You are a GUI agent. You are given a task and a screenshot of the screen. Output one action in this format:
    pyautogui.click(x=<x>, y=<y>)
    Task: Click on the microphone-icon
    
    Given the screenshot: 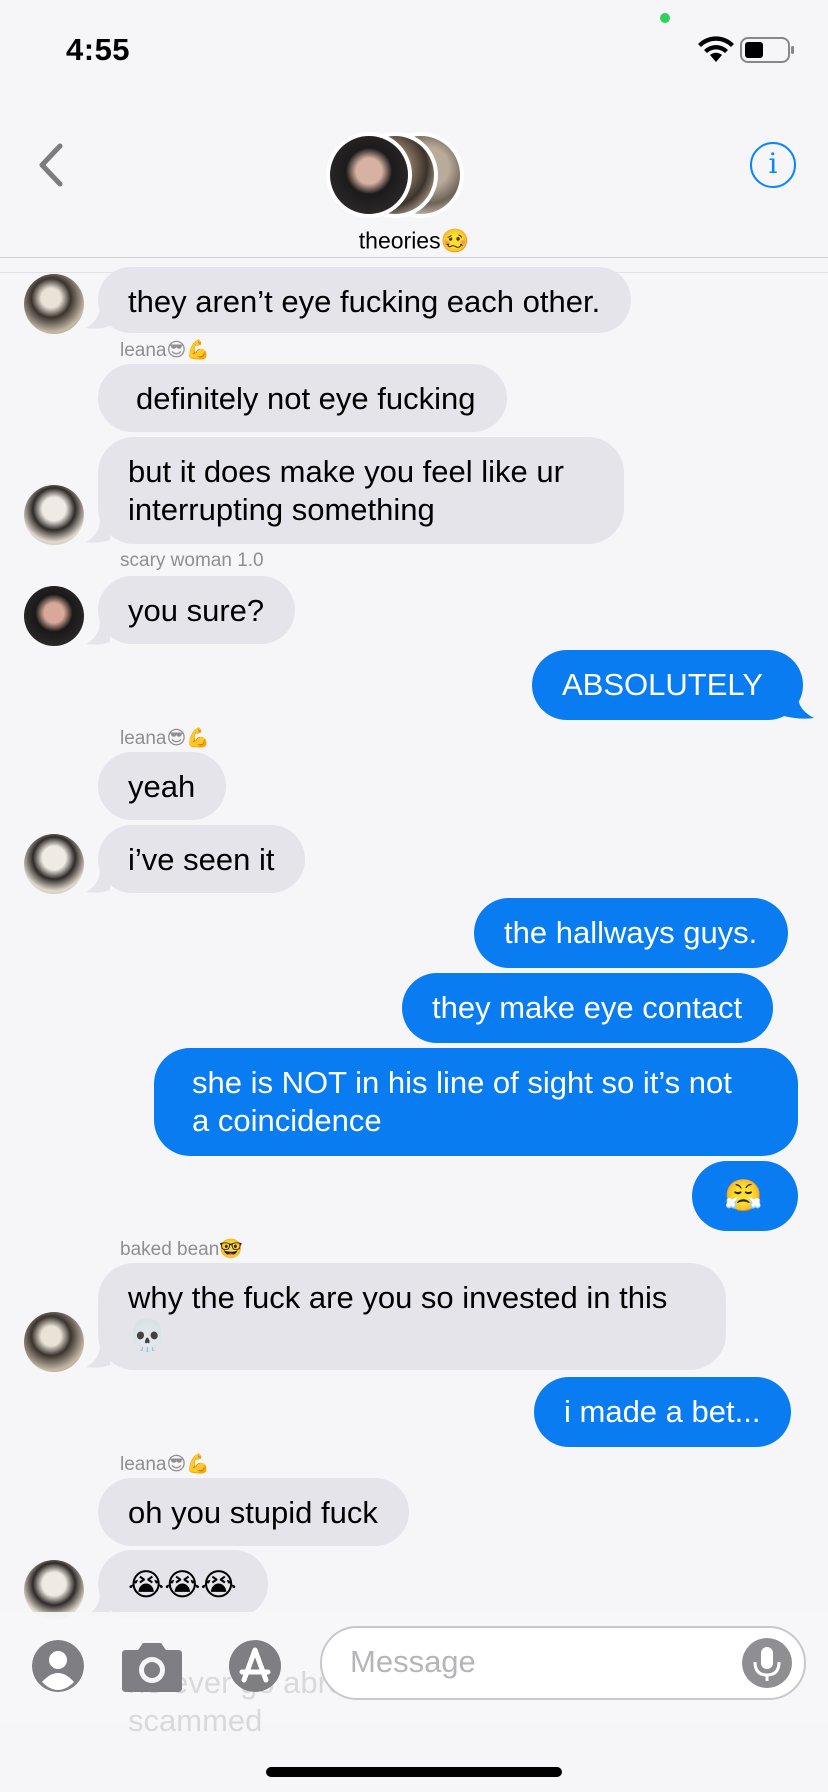 What is the action you would take?
    pyautogui.click(x=767, y=1663)
    